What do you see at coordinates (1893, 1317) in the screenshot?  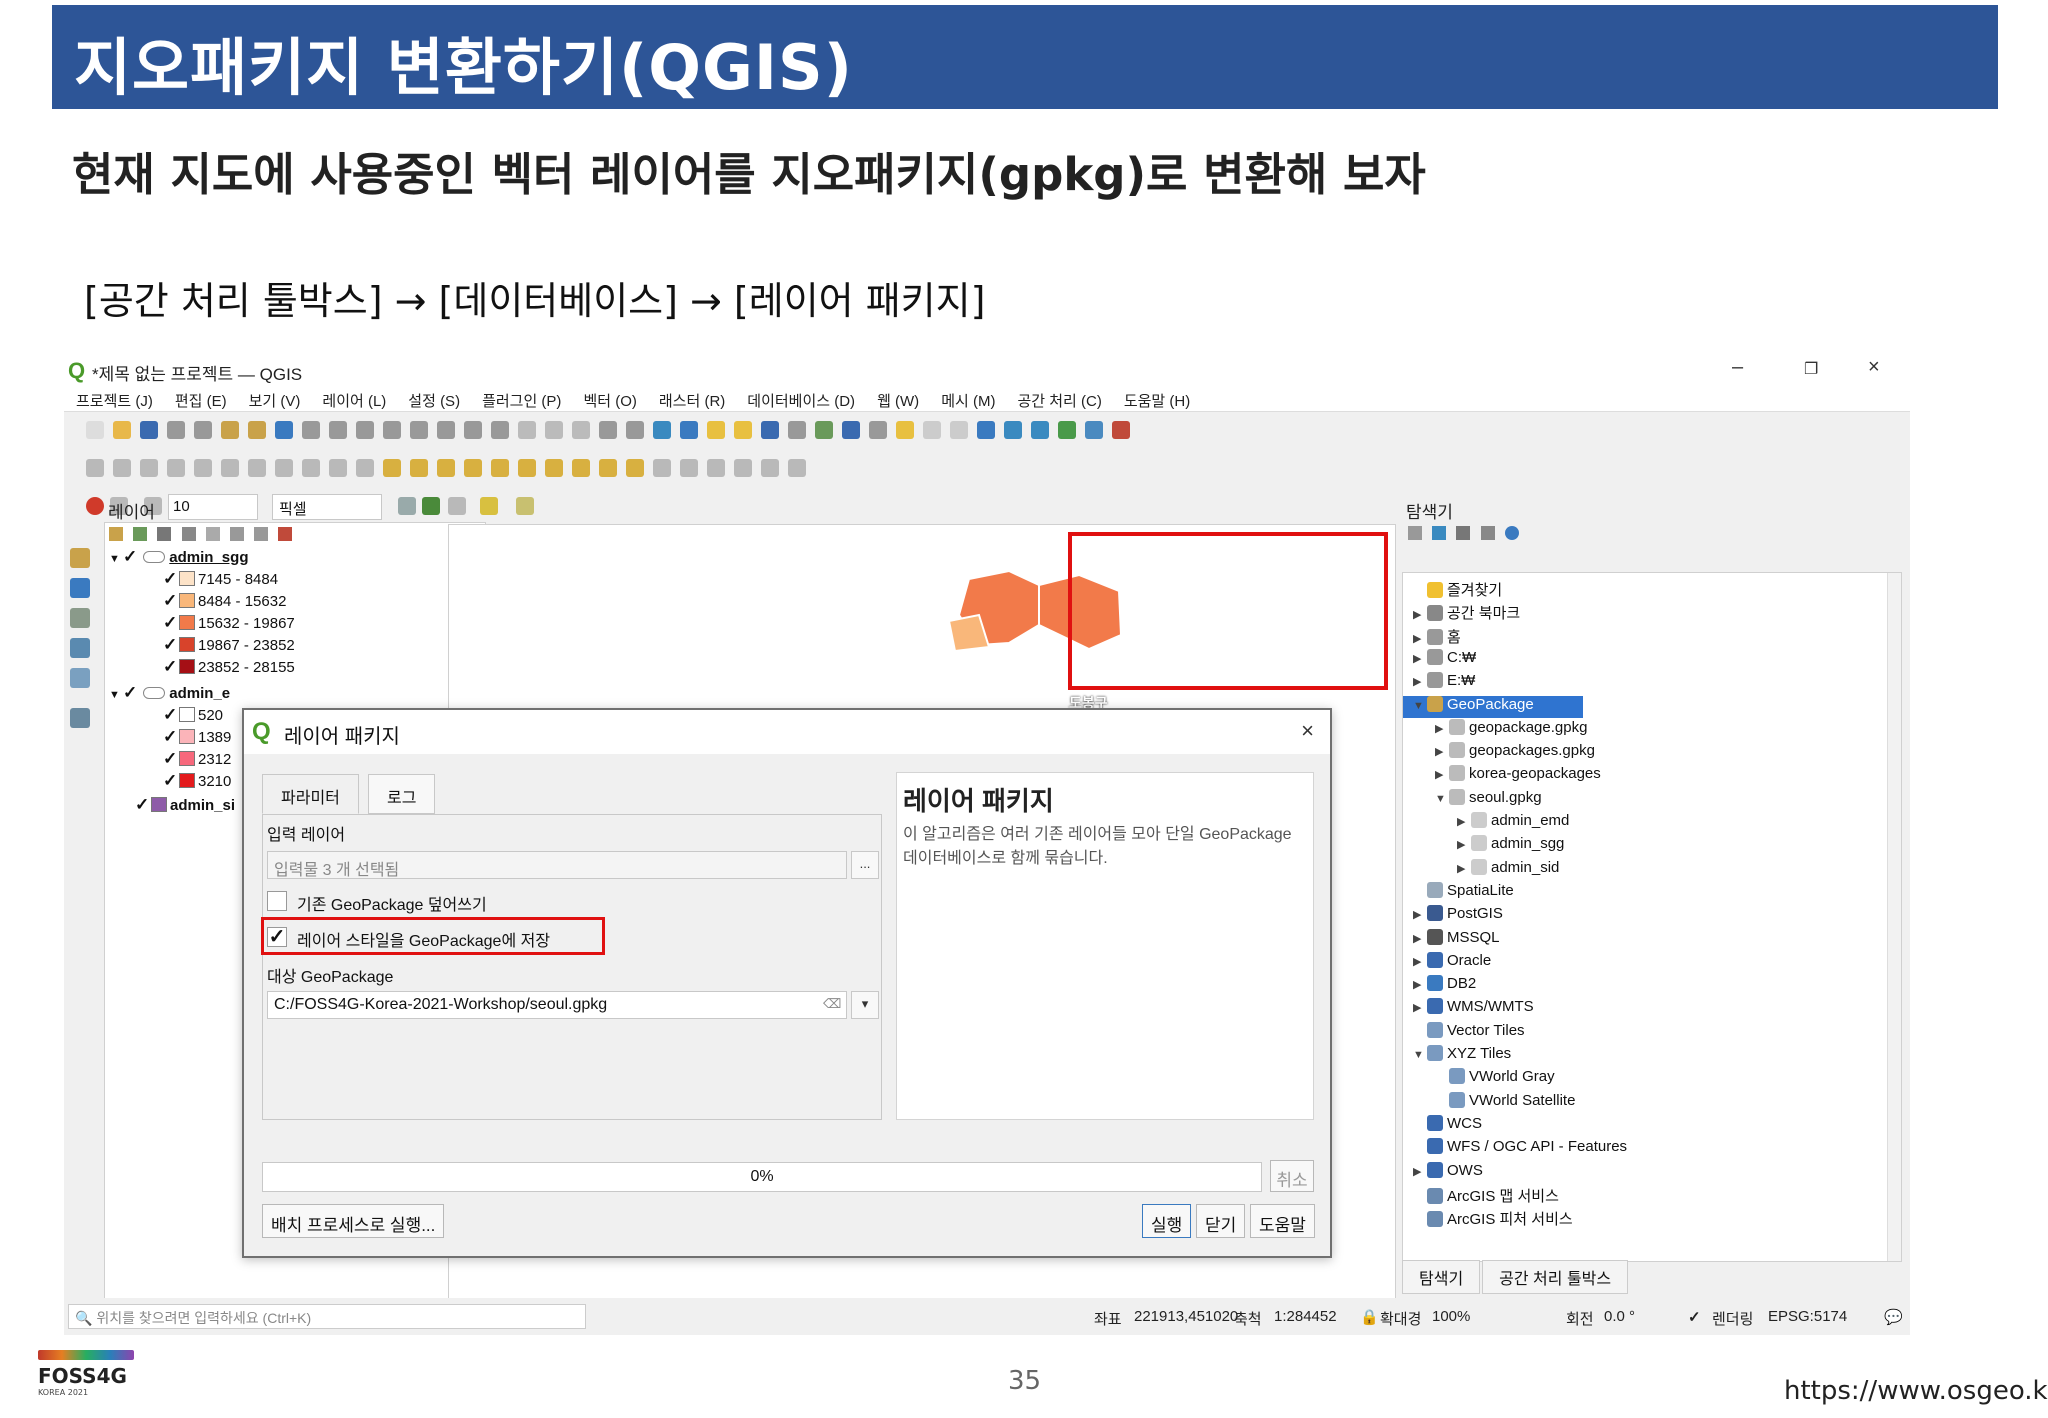 I see `messages-icon: 💬` at bounding box center [1893, 1317].